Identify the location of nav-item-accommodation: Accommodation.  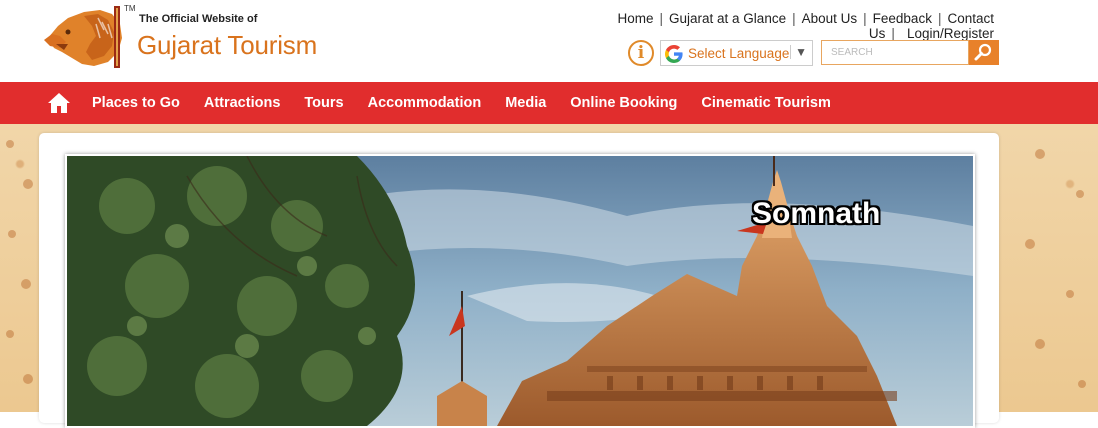
(425, 103).